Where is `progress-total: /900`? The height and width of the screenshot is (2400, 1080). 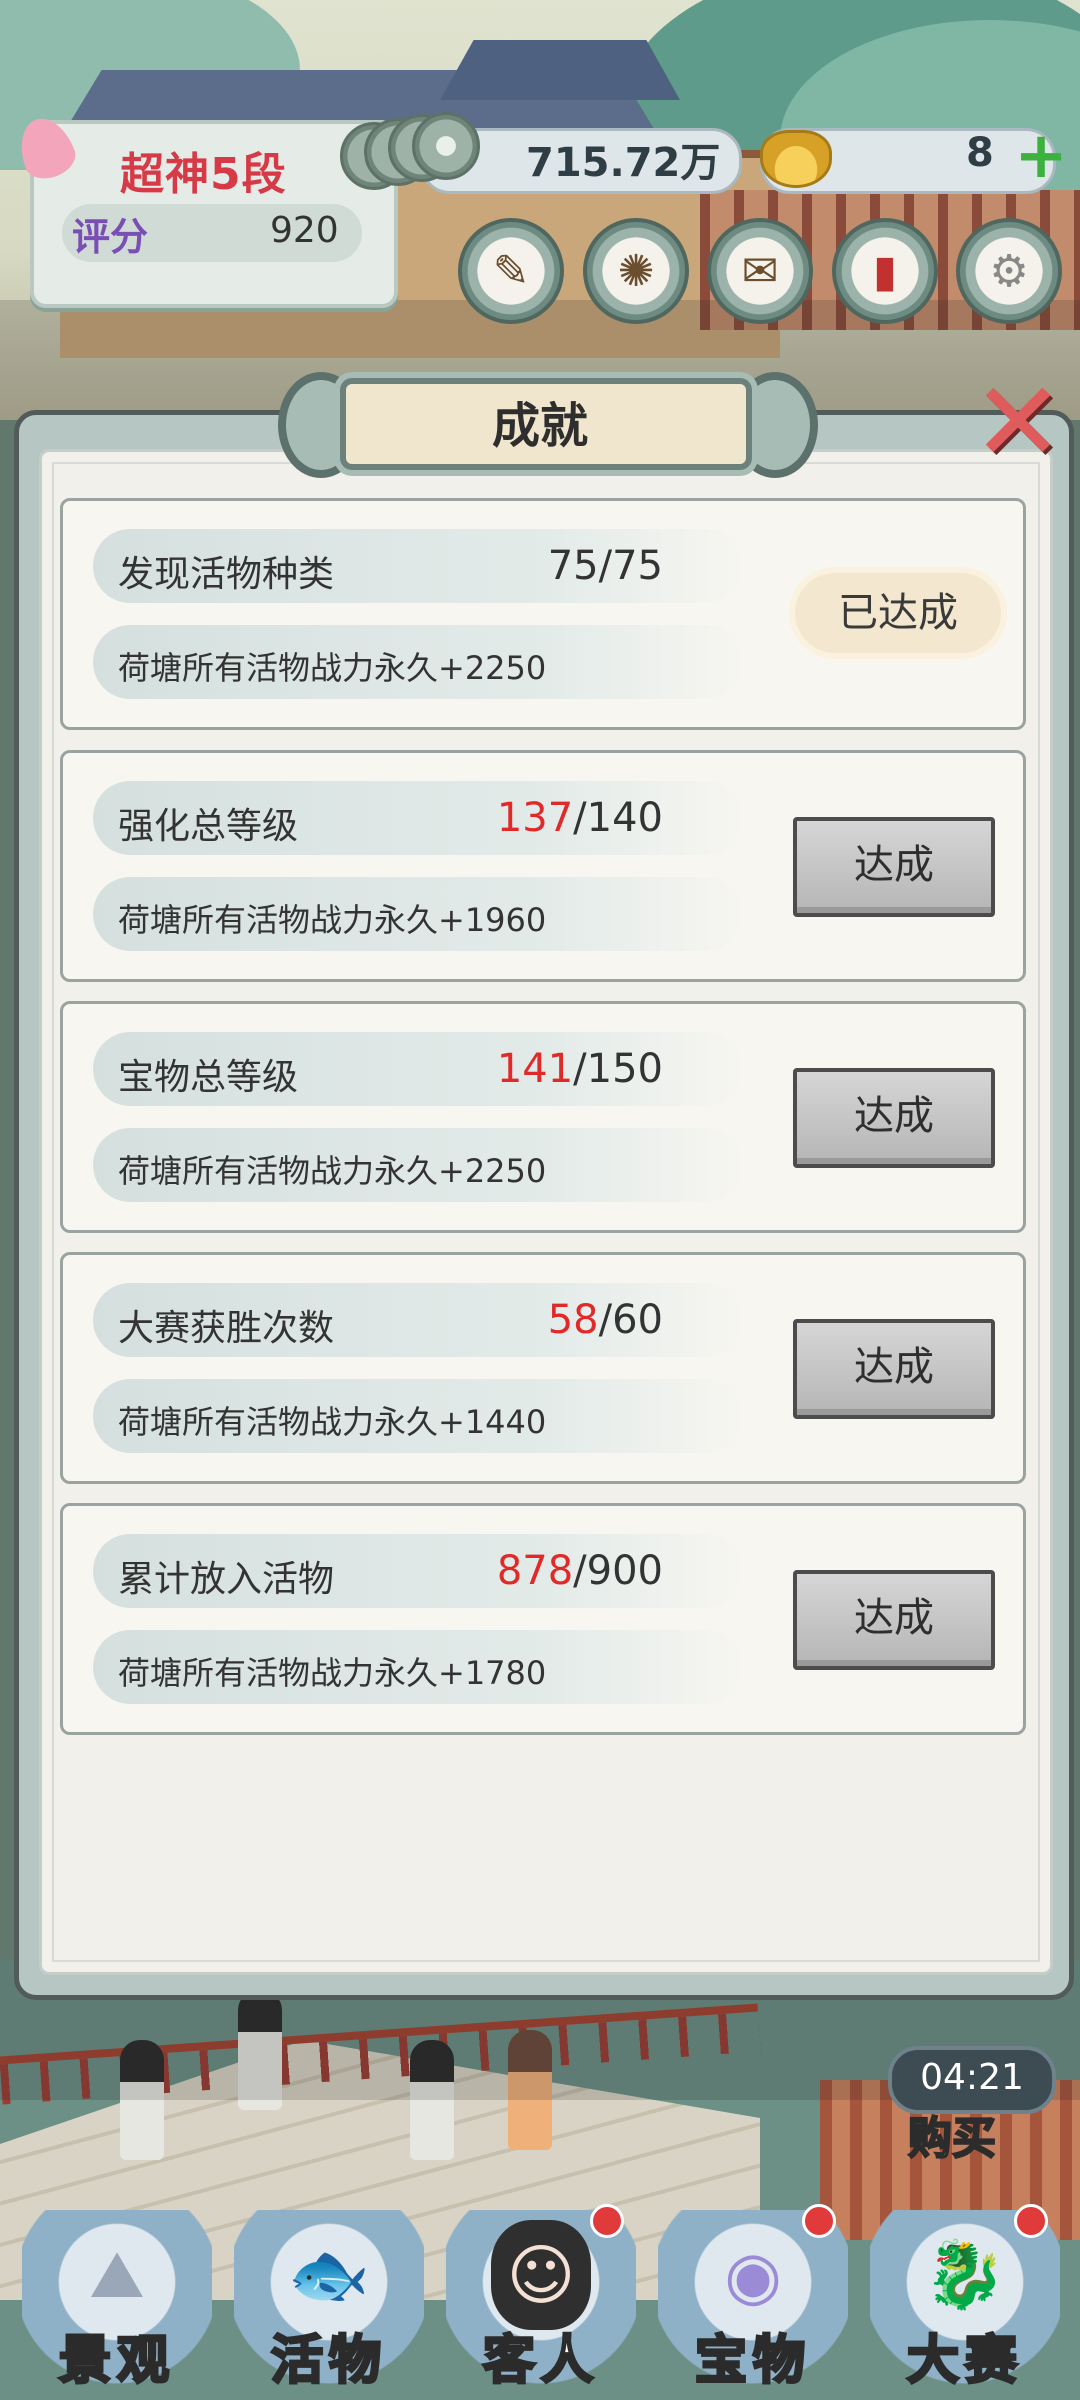
progress-total: /900 is located at coordinates (618, 1571).